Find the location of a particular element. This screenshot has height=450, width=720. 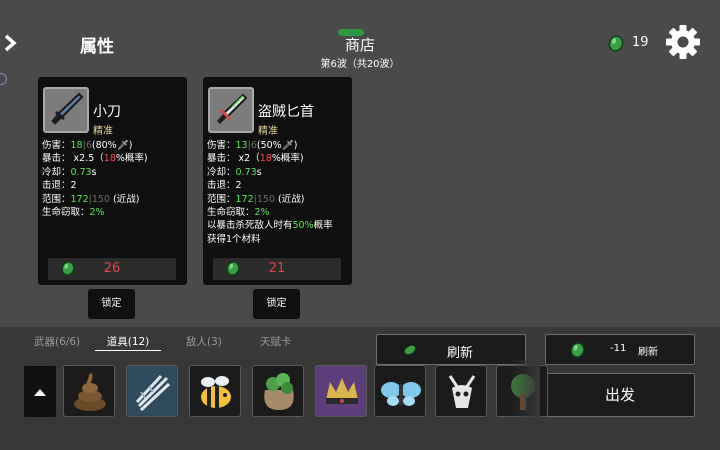

inventory-slot-butterfly is located at coordinates (400, 391).